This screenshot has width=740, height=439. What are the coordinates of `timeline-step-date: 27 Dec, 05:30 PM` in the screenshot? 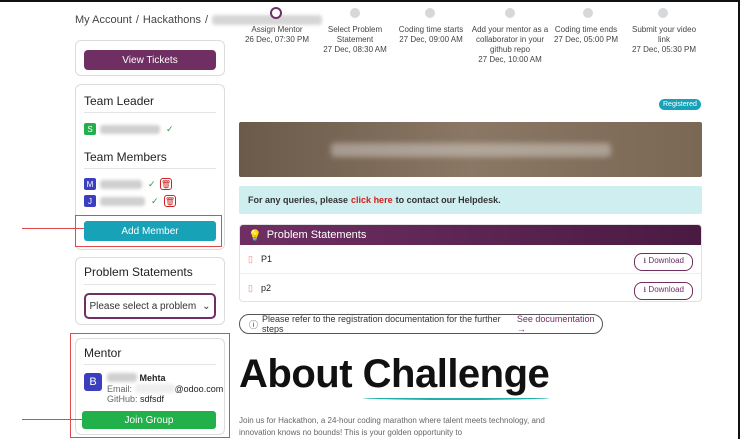 It's located at (664, 49).